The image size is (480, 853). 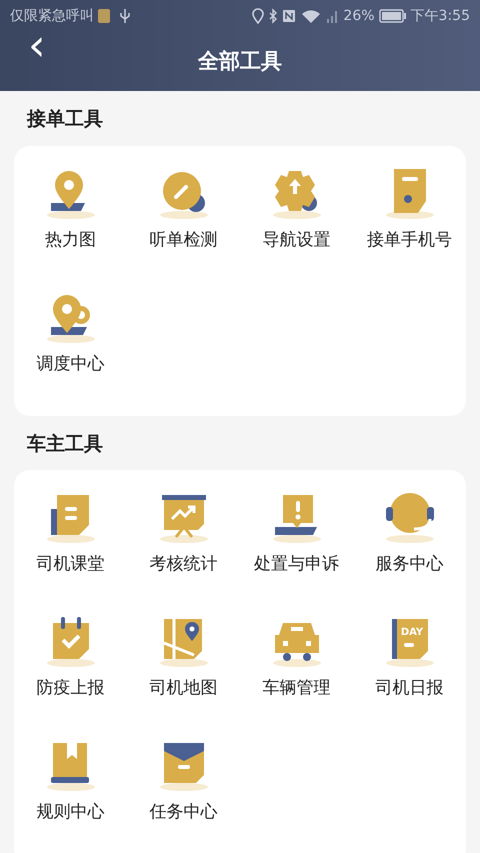 I want to click on tool-button: 防疫上报, so click(x=70, y=674).